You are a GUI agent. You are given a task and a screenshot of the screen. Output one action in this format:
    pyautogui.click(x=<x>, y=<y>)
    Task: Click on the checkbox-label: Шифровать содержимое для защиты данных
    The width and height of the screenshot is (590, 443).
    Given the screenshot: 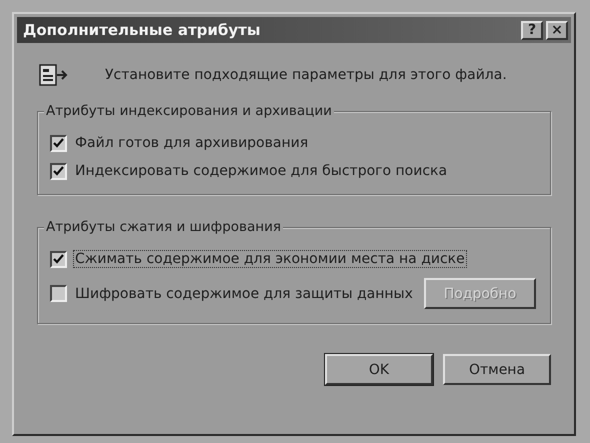 What is the action you would take?
    pyautogui.click(x=244, y=293)
    